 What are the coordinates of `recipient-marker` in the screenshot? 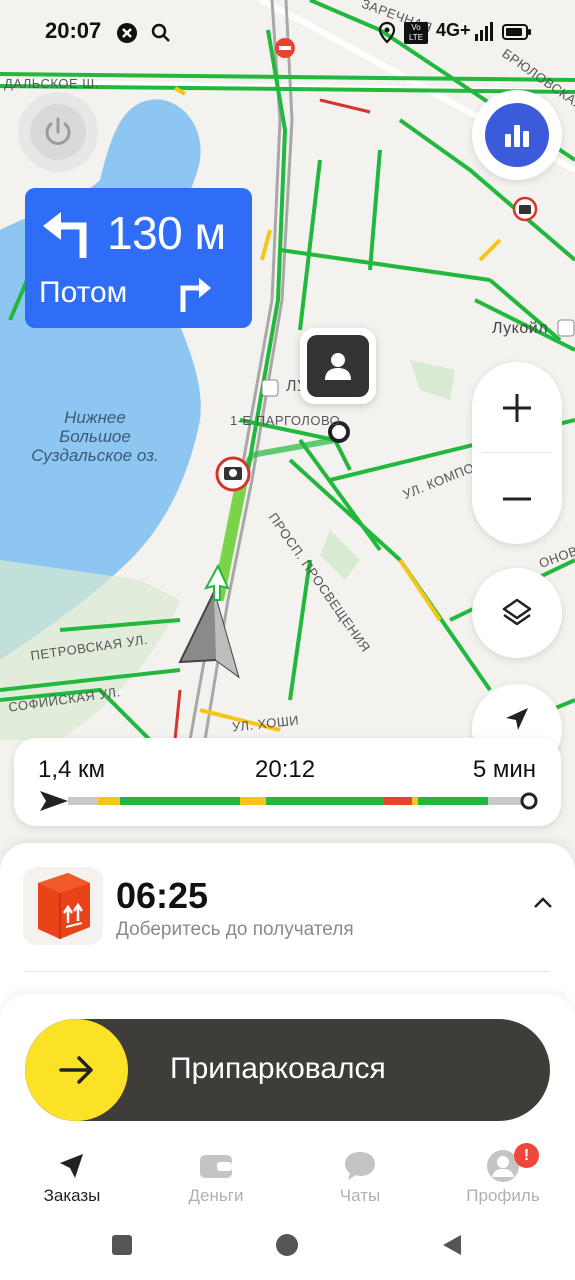 It's located at (338, 366).